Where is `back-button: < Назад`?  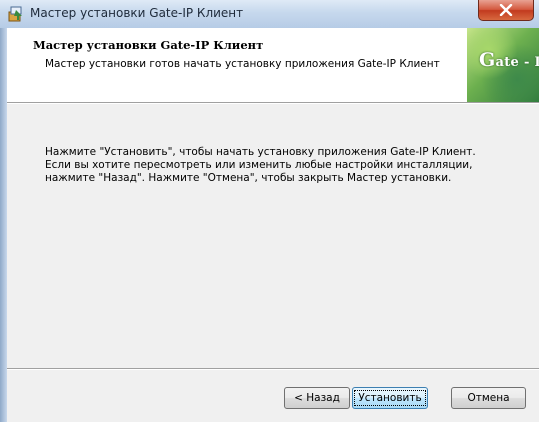 back-button: < Назад is located at coordinates (317, 398).